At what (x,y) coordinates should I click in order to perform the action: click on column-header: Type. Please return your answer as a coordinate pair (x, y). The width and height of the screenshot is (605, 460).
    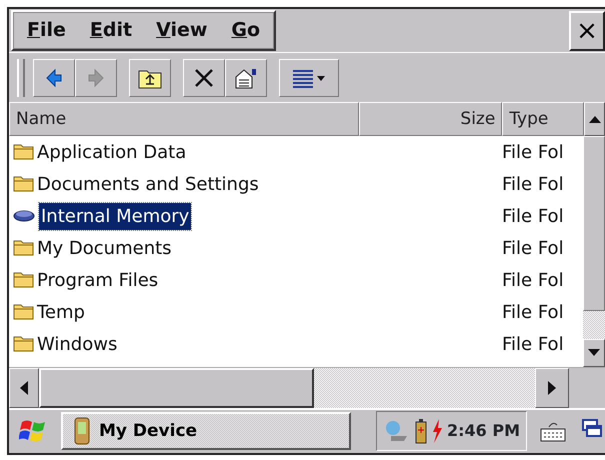
    Looking at the image, I should click on (543, 119).